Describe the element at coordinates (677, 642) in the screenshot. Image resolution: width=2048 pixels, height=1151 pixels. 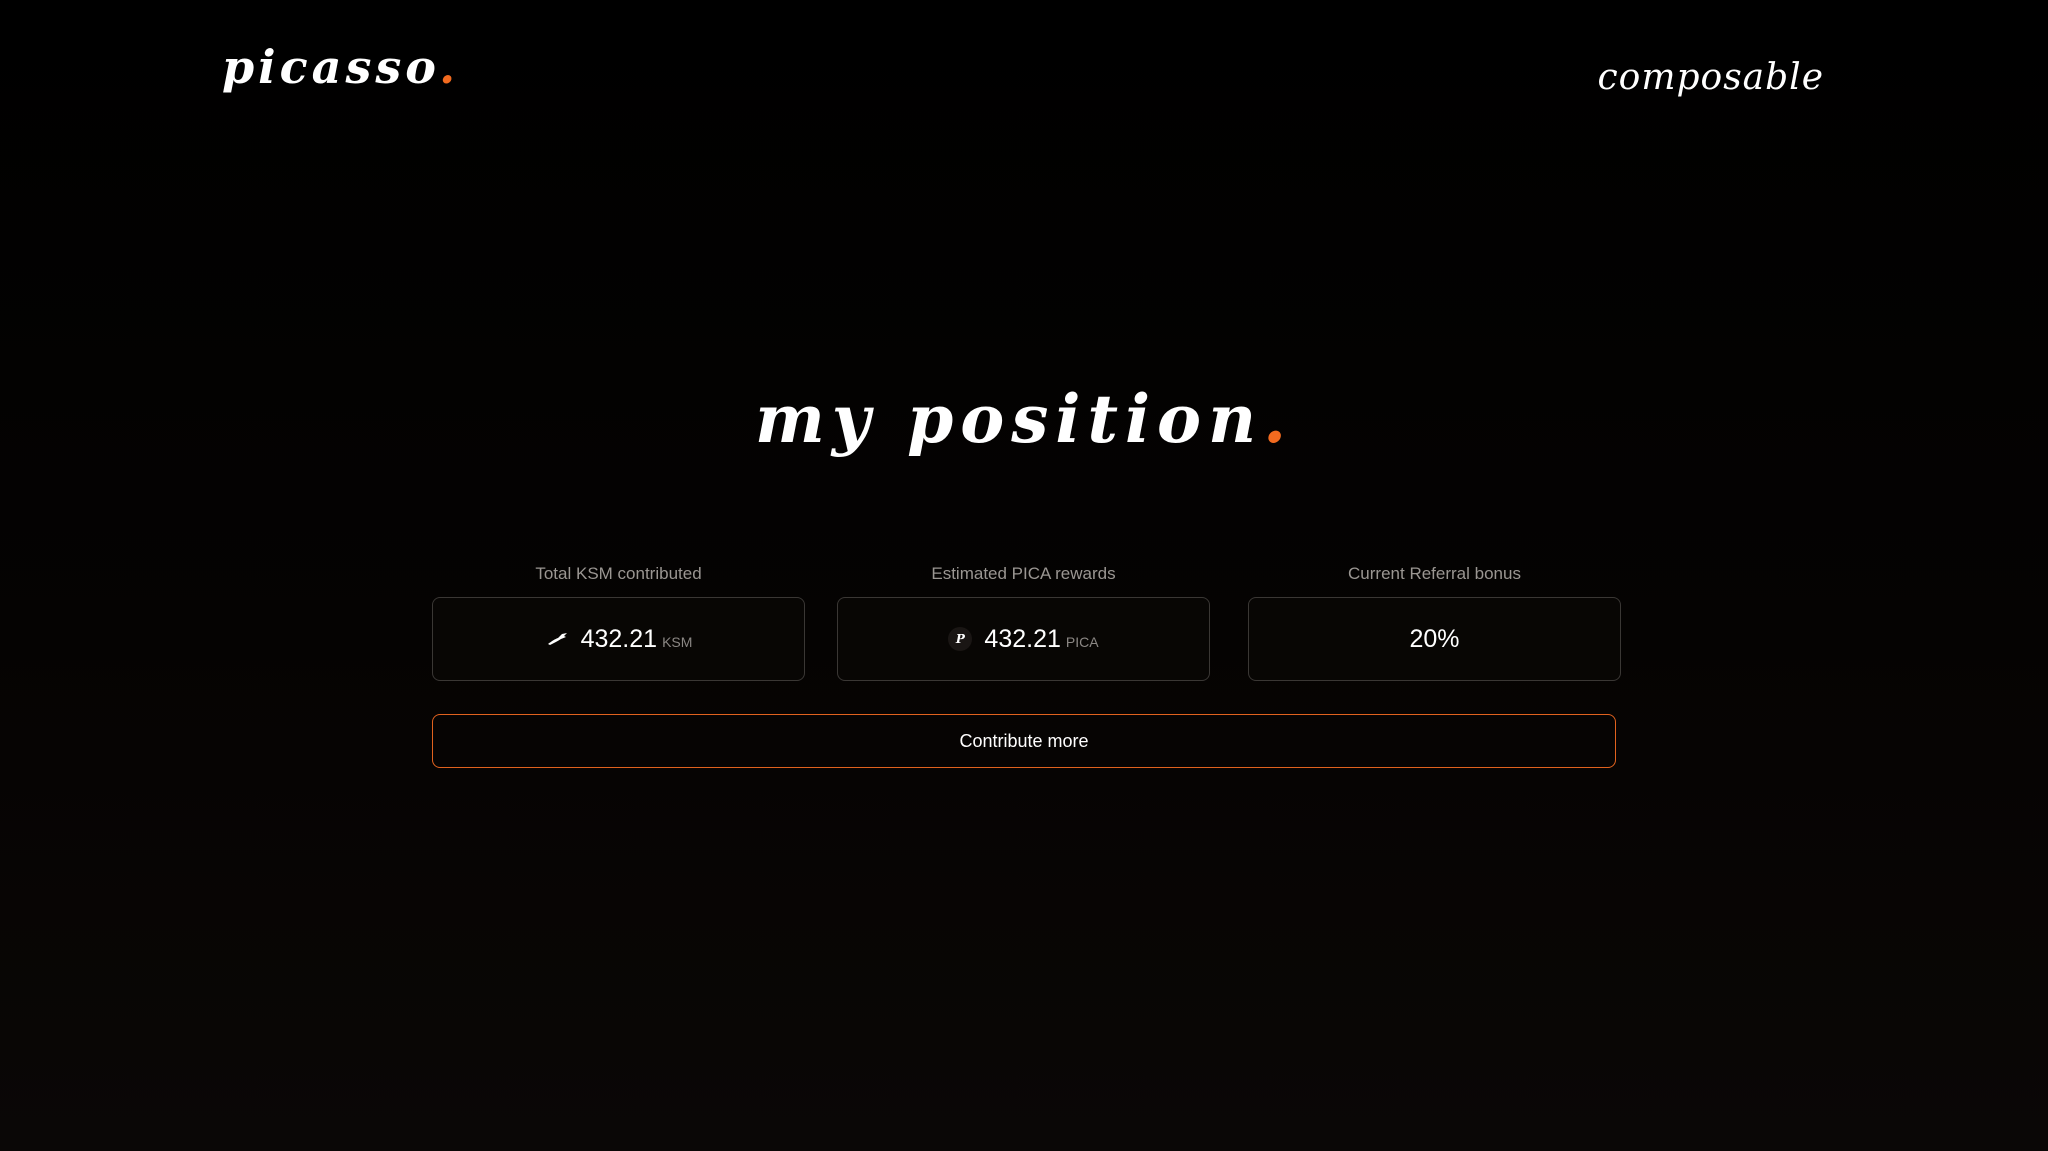
I see `stat-unit: KSM` at that location.